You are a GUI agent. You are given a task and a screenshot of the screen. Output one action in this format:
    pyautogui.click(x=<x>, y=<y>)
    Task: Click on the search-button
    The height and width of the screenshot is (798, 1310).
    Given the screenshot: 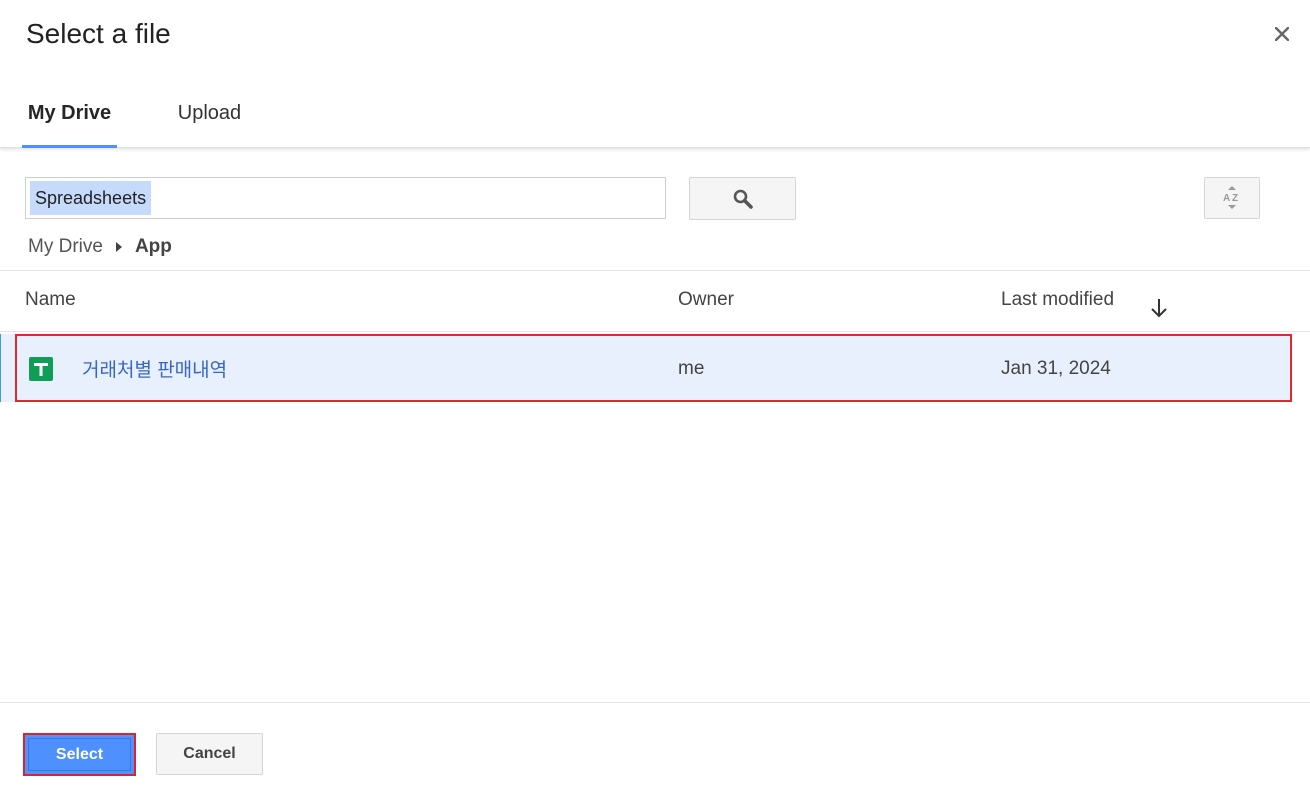 What is the action you would take?
    pyautogui.click(x=742, y=198)
    